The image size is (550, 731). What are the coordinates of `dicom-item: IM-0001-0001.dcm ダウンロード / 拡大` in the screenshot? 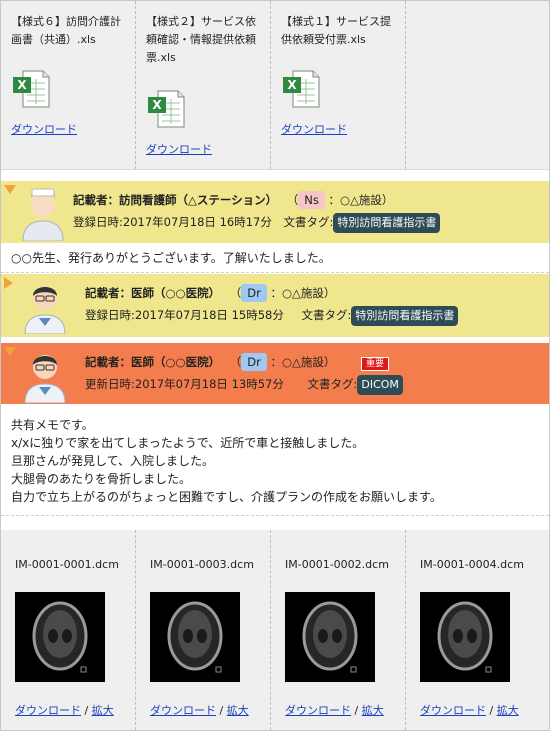 It's located at (68, 630).